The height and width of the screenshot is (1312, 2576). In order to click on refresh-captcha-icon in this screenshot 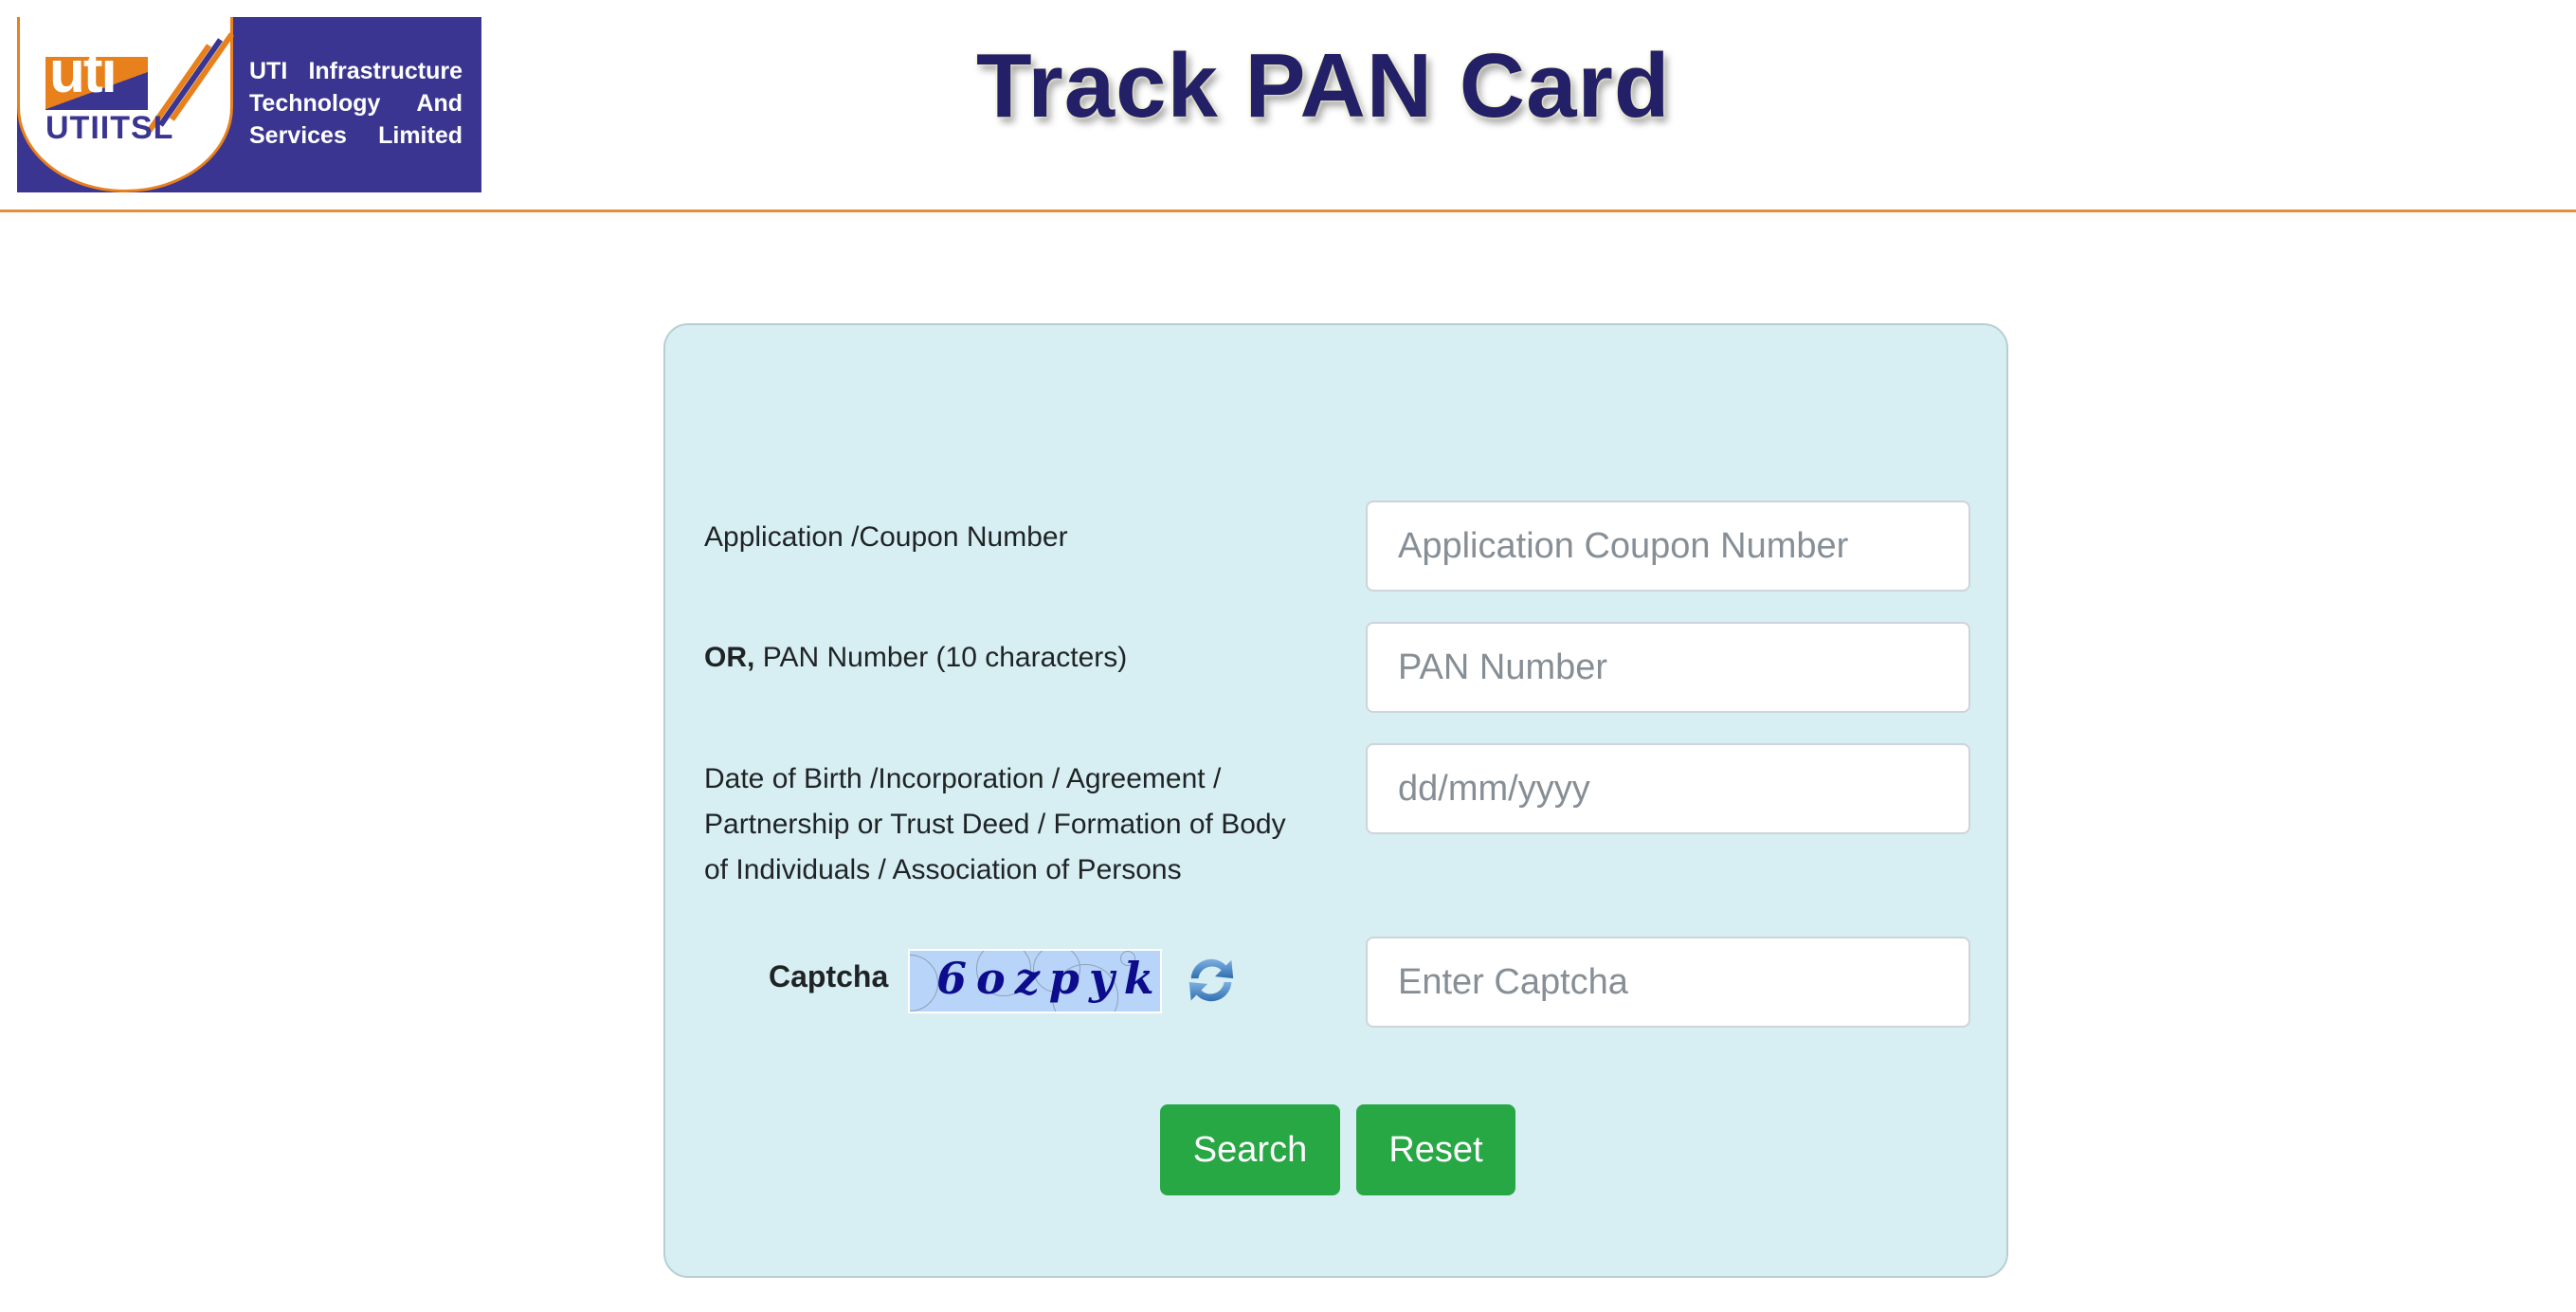, I will do `click(1211, 980)`.